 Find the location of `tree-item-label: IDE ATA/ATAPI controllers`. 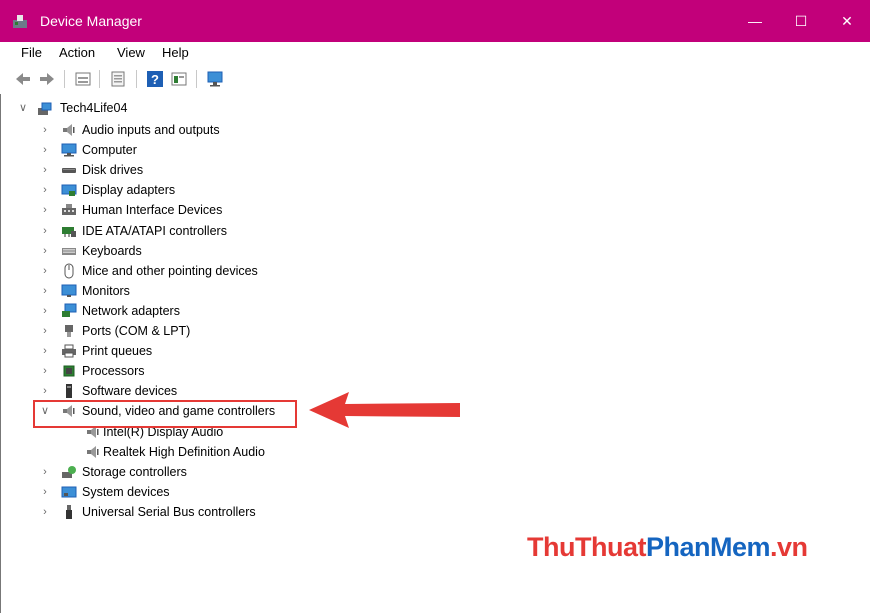

tree-item-label: IDE ATA/ATAPI controllers is located at coordinates (154, 230).